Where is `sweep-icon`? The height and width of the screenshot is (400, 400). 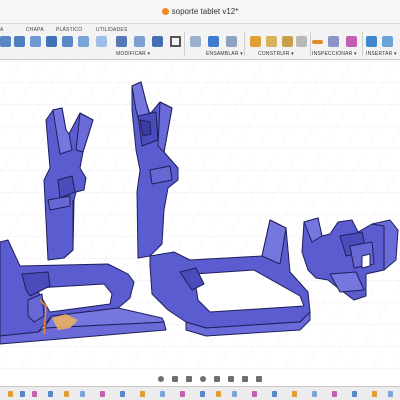
sweep-icon is located at coordinates (51, 41).